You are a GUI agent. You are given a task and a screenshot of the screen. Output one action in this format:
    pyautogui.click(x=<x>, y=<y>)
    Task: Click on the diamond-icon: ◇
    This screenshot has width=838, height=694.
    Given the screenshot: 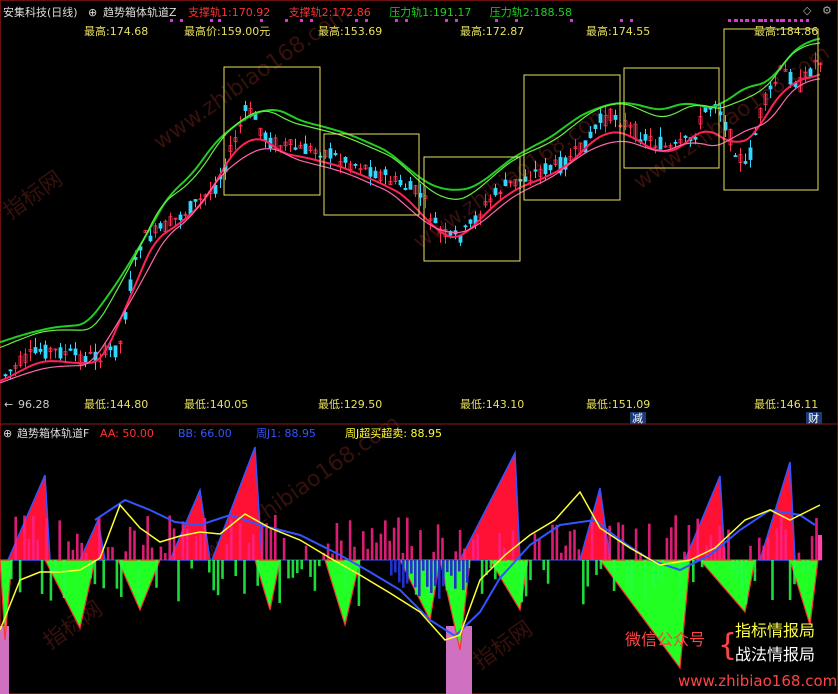 What is the action you would take?
    pyautogui.click(x=807, y=10)
    